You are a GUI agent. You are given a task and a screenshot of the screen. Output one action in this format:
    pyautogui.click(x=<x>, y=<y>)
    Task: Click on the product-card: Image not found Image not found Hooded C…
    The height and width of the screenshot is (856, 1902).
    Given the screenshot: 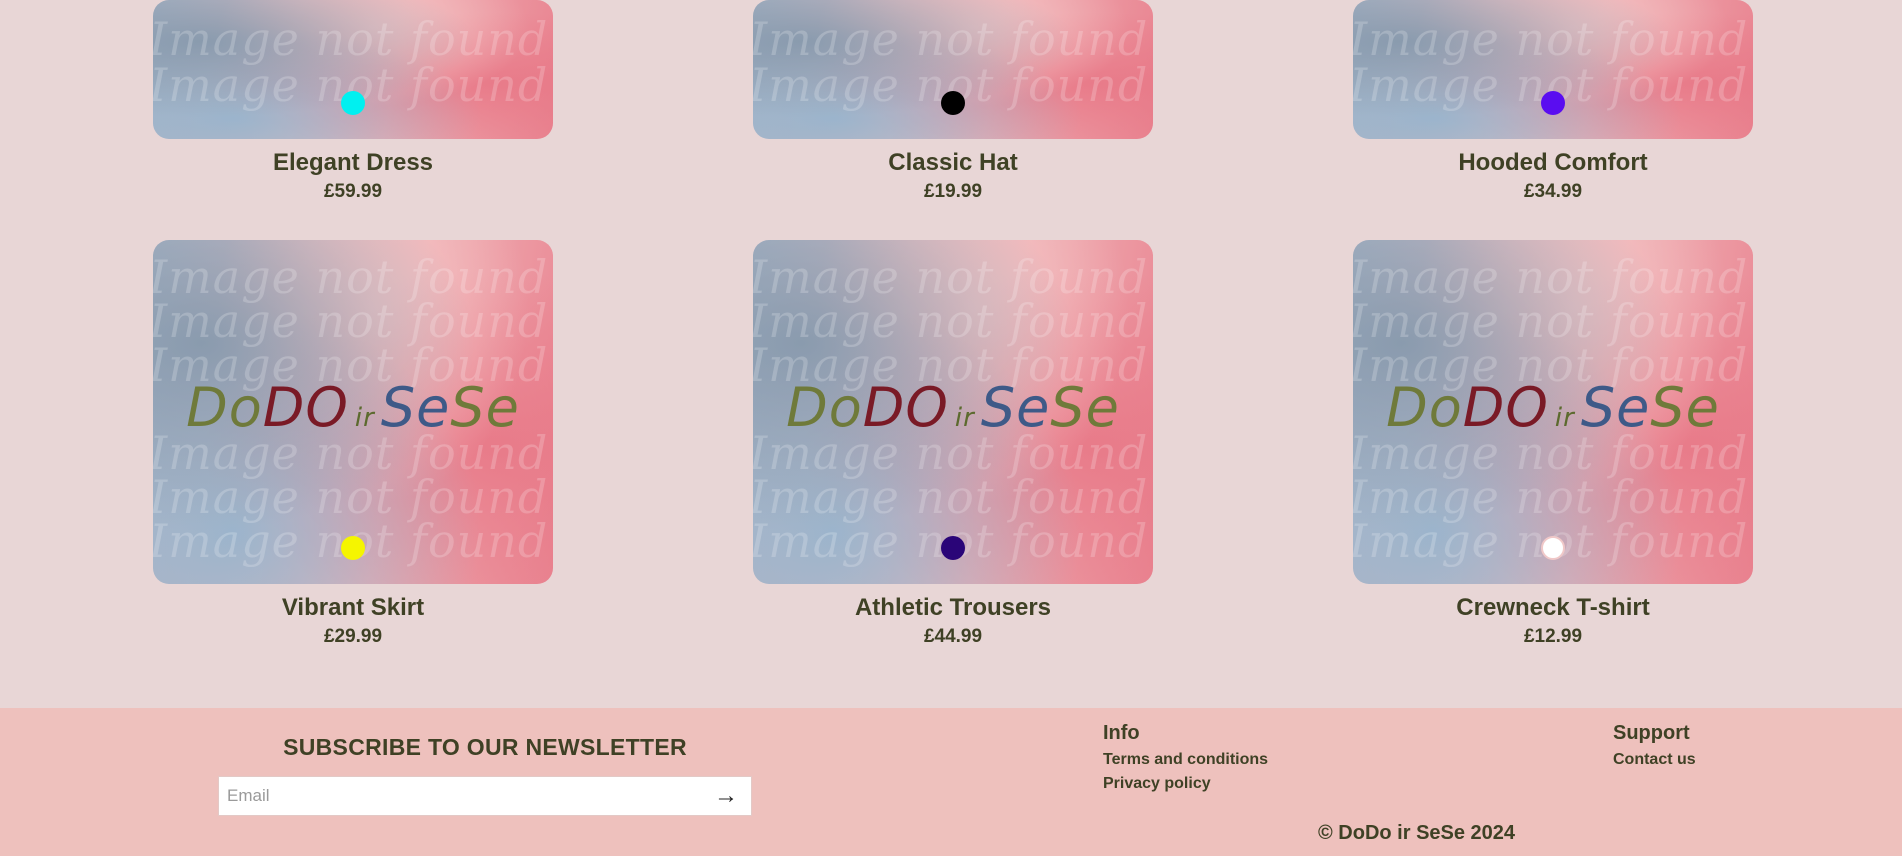 What is the action you would take?
    pyautogui.click(x=1553, y=101)
    